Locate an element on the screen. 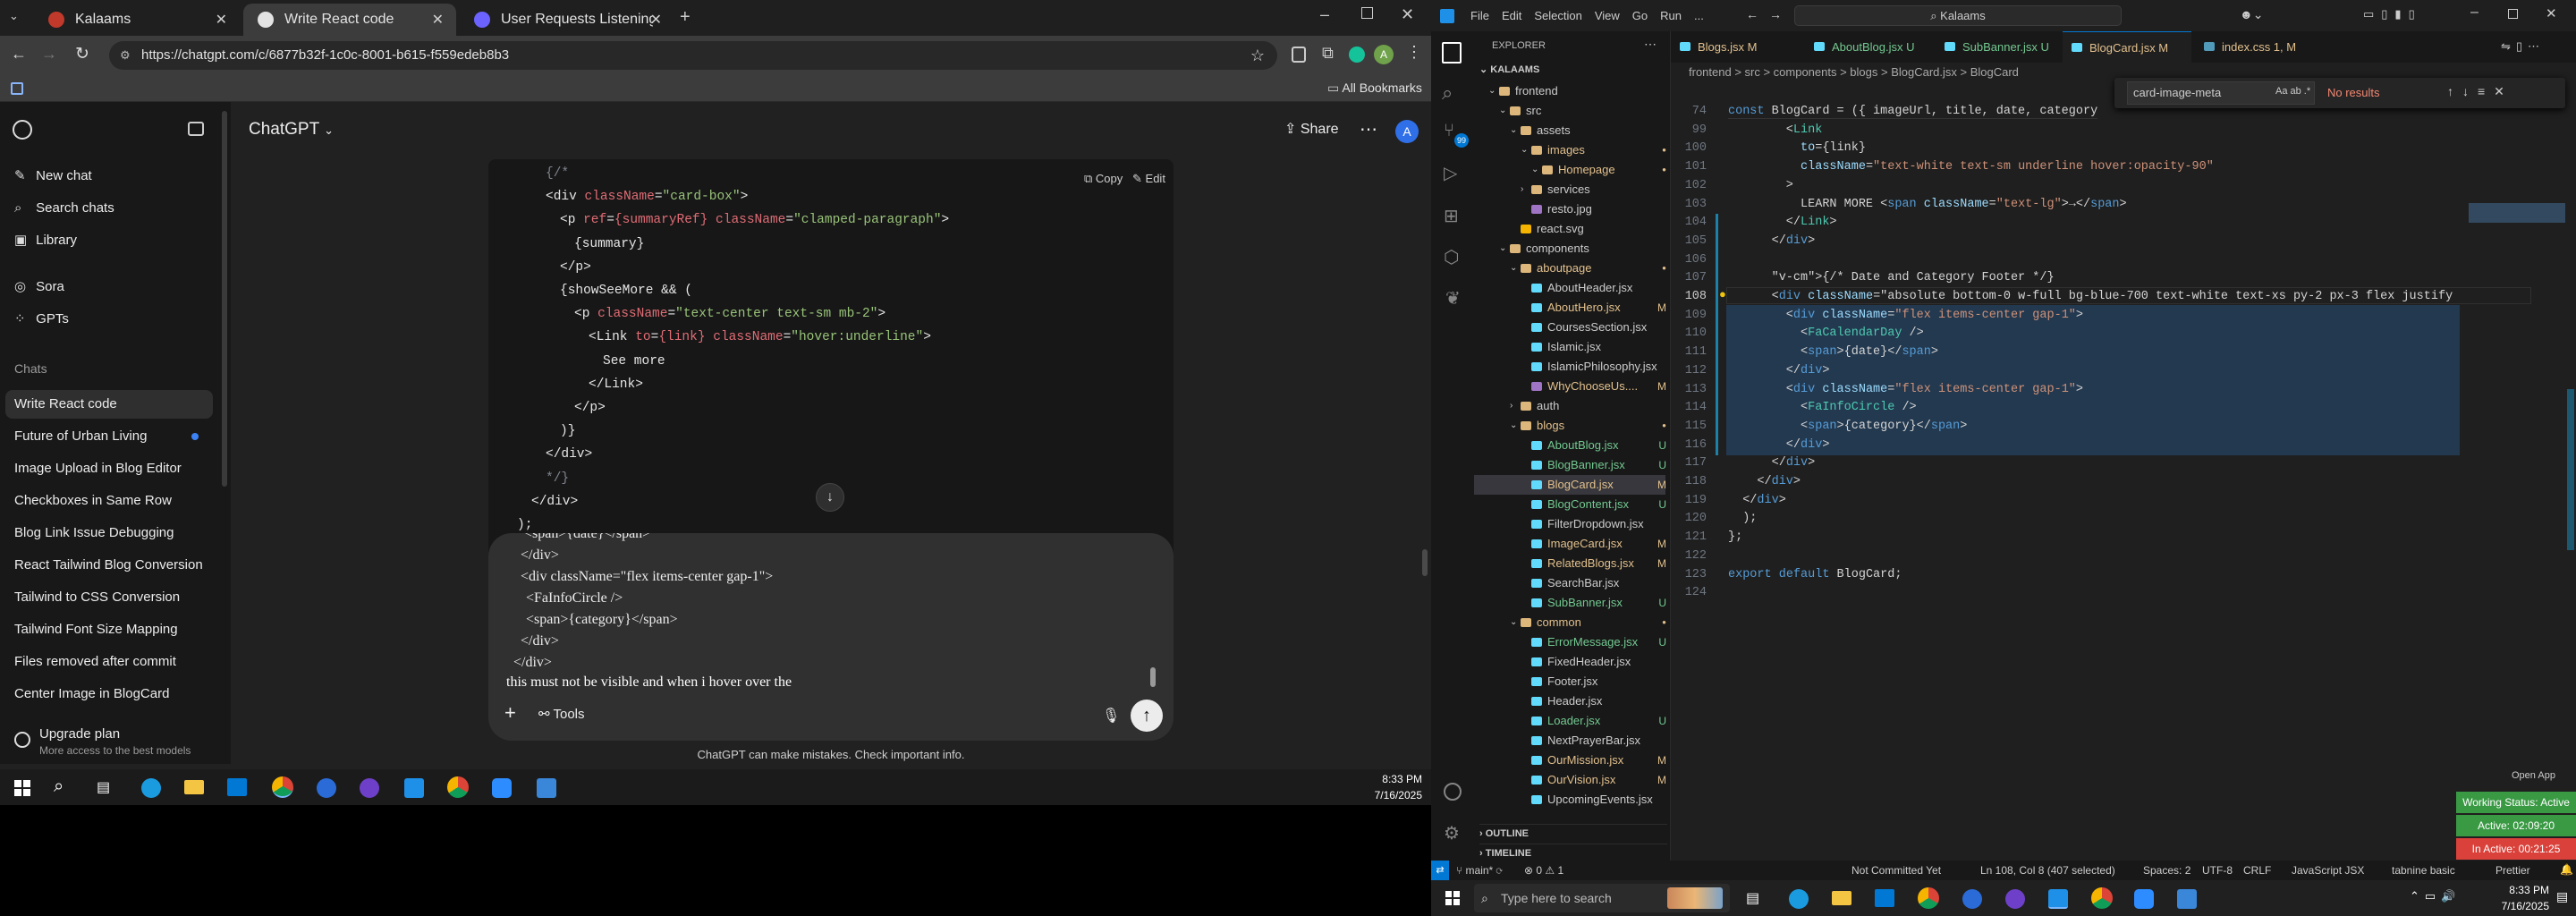 The height and width of the screenshot is (916, 2576). settings-gear-icon: ⚙ is located at coordinates (1452, 833).